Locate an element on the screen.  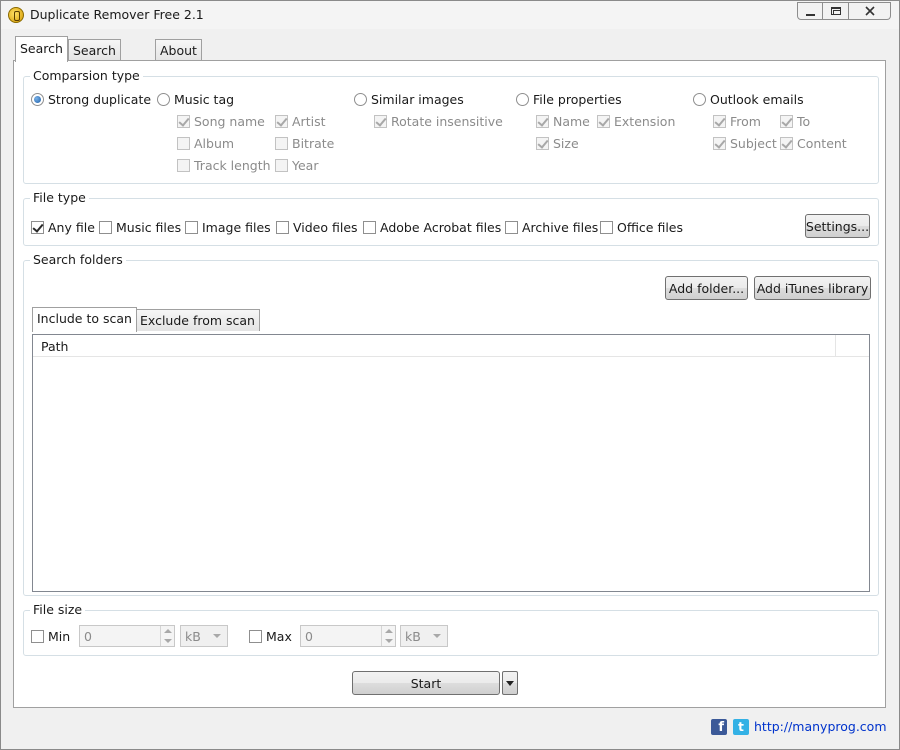
close-button is located at coordinates (870, 11).